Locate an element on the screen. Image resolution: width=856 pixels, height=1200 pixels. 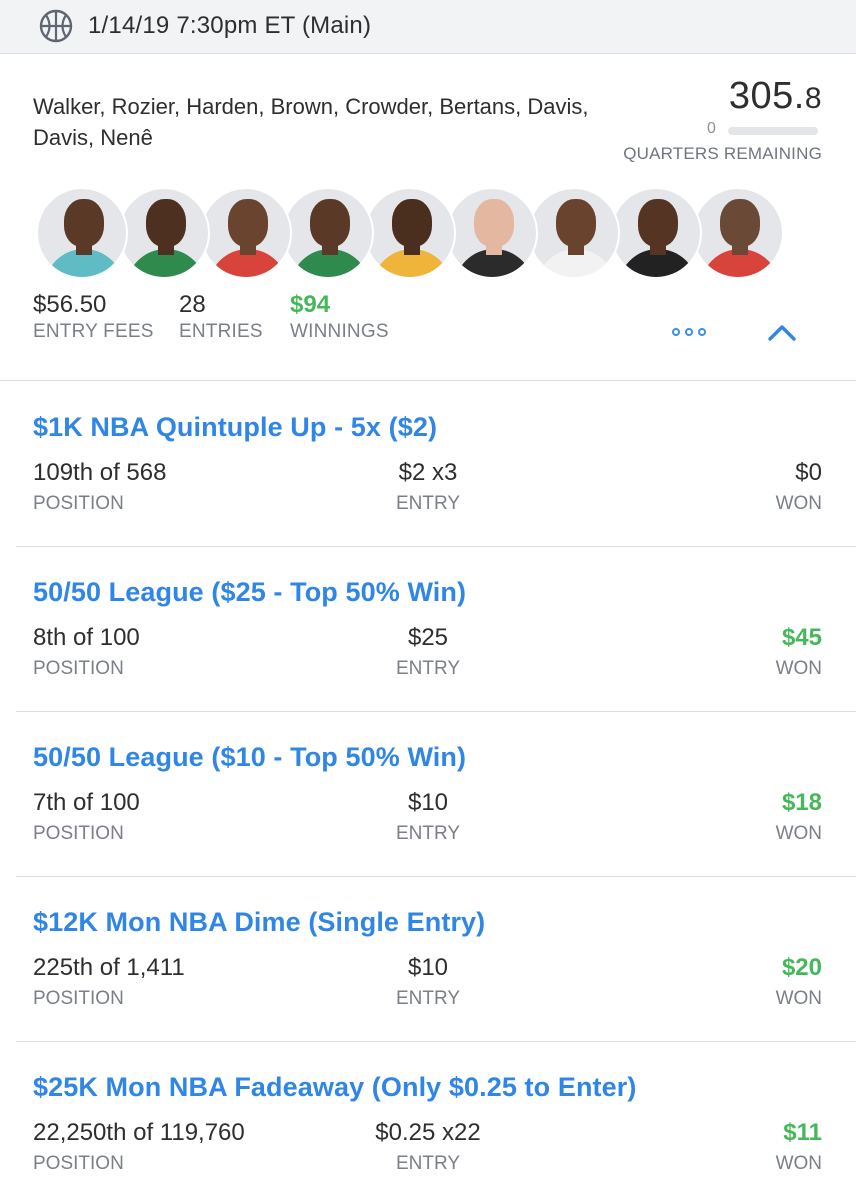
contest-position: 8th of 100 is located at coordinates (86, 637).